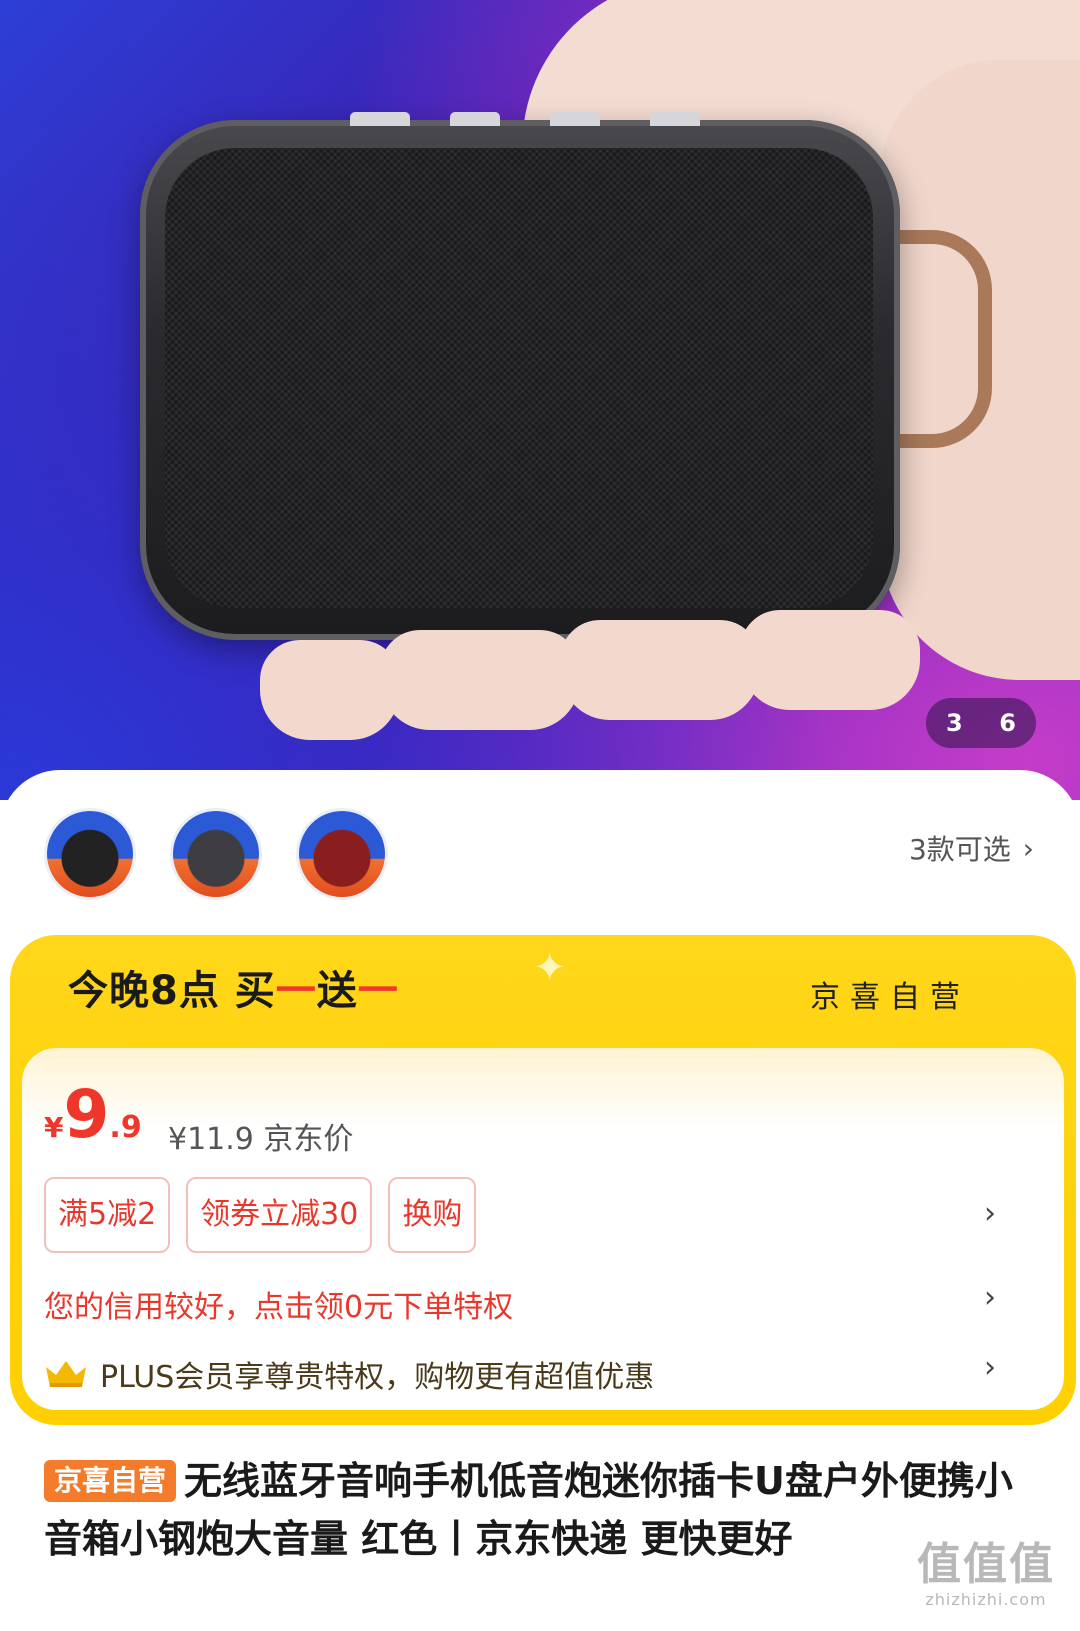 The height and width of the screenshot is (1631, 1080). Describe the element at coordinates (125, 1127) in the screenshot. I see `price-decimal: .9` at that location.